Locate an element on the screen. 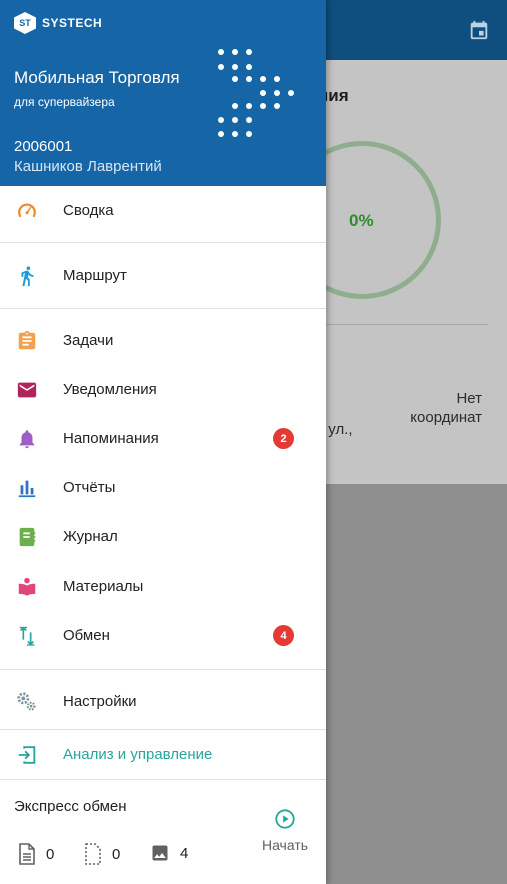  menu-item-journal: Журнал is located at coordinates (163, 536).